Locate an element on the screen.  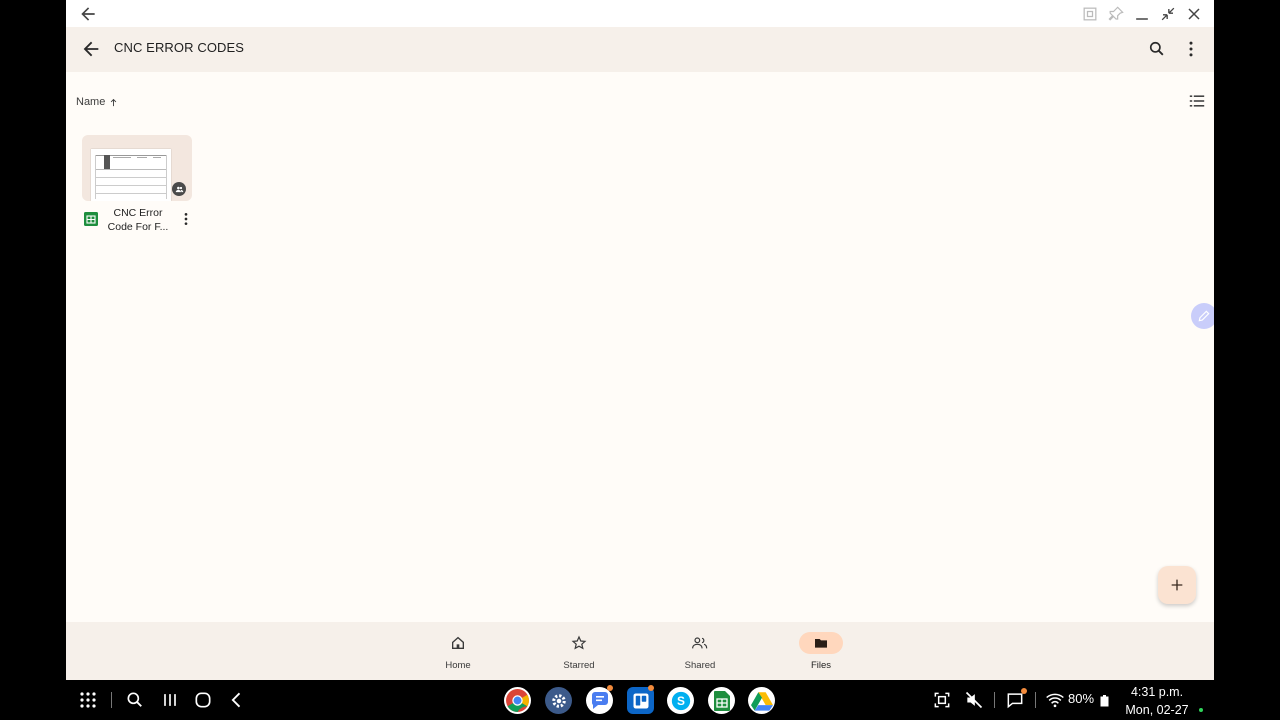
back-arrow-icon is located at coordinates (91, 49).